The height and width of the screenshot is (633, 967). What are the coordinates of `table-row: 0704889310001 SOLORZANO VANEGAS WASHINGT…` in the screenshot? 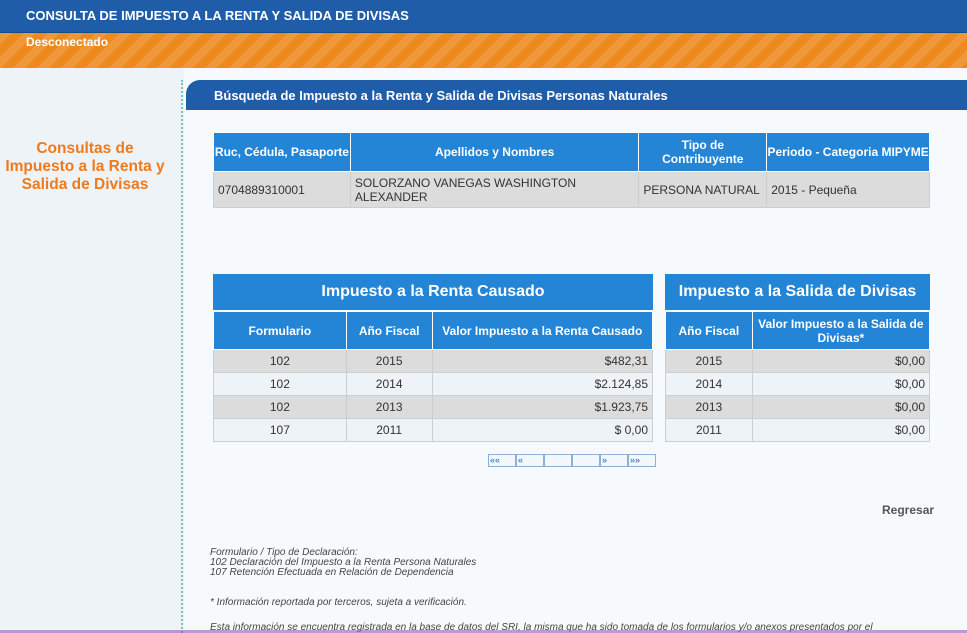 It's located at (571, 189).